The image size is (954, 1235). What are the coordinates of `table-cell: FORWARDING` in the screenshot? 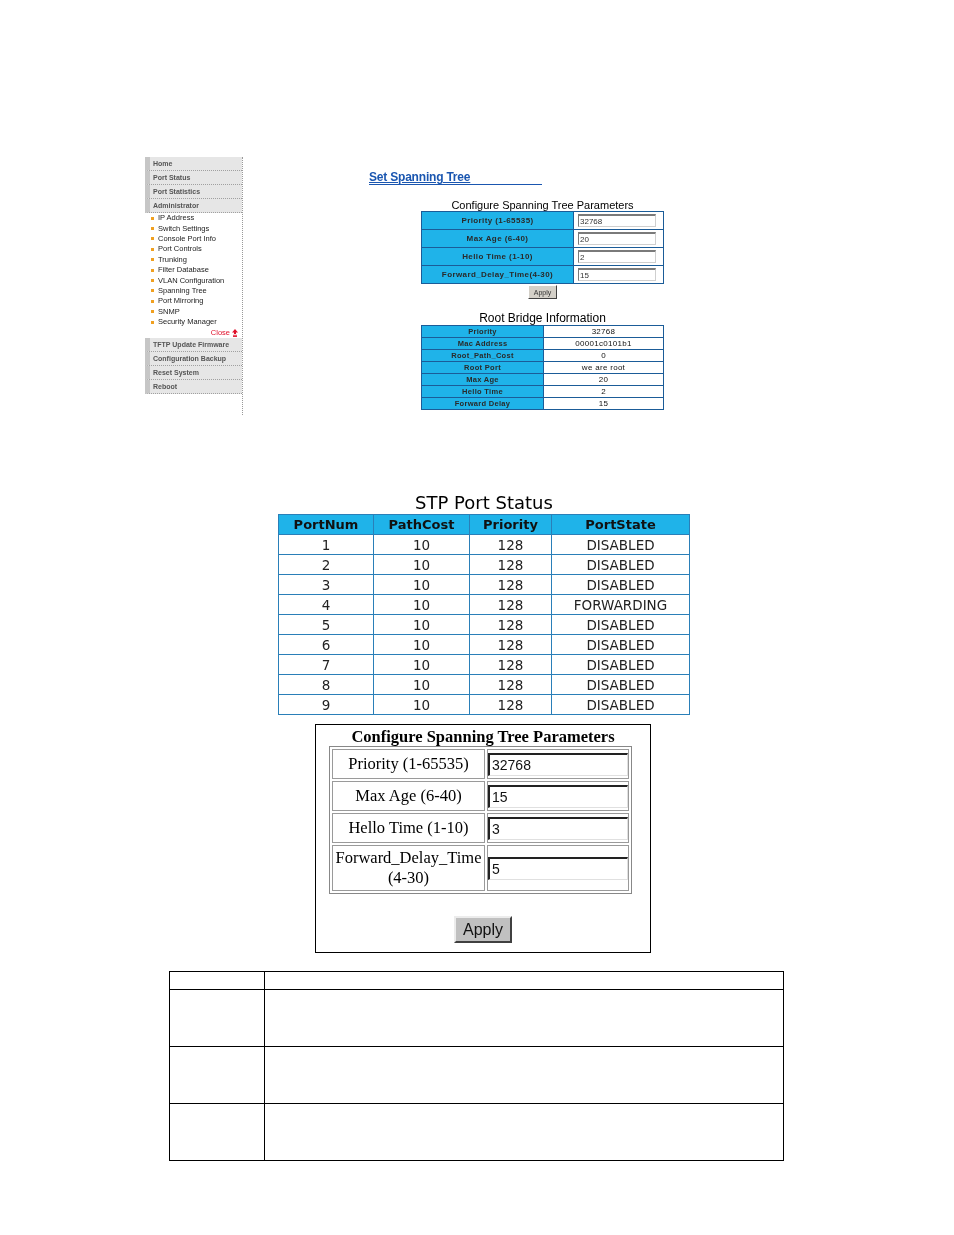 It's located at (620, 604).